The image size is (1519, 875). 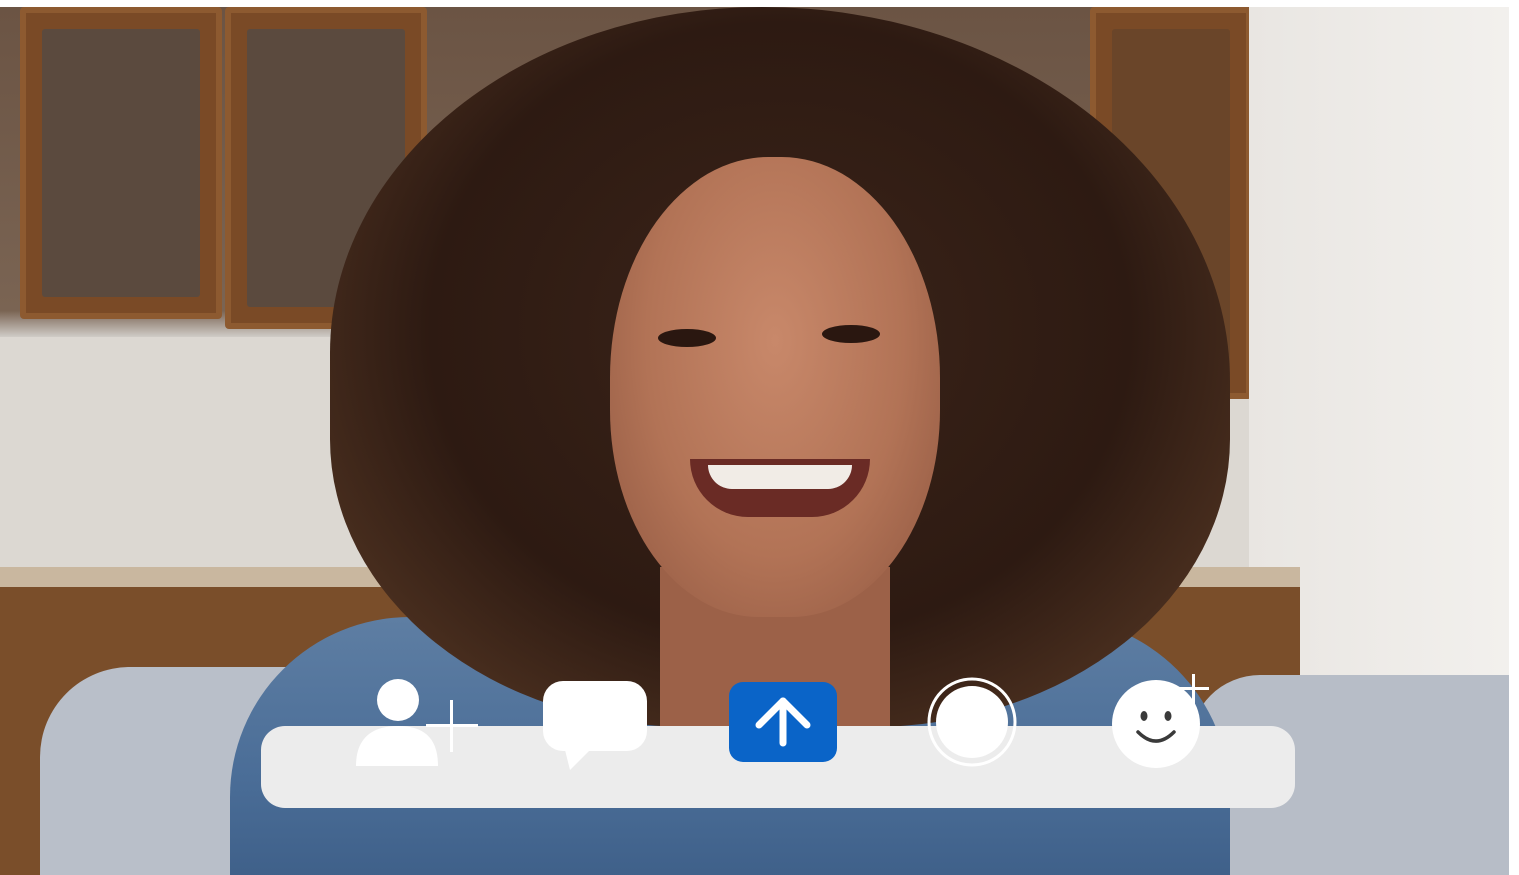 What do you see at coordinates (780, 477) in the screenshot?
I see `participant-teeth` at bounding box center [780, 477].